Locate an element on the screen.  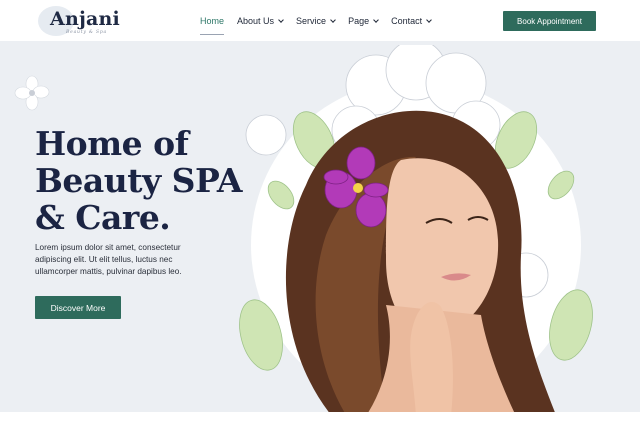
nav-item-page: Page is located at coordinates (363, 21).